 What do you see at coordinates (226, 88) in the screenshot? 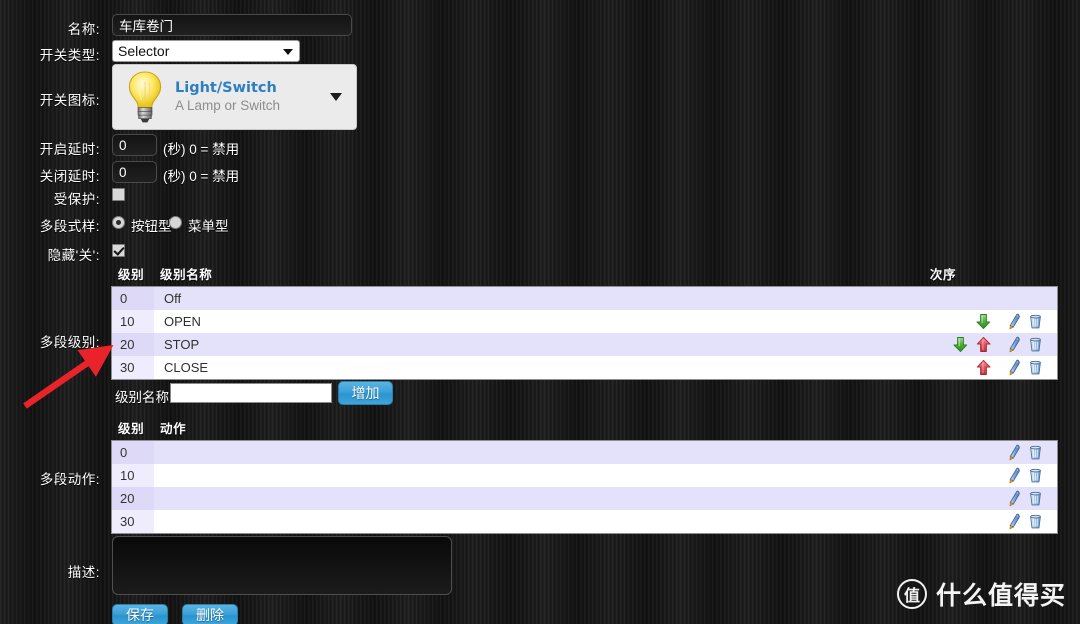
I see `switch-icon-title: Light/Switch` at bounding box center [226, 88].